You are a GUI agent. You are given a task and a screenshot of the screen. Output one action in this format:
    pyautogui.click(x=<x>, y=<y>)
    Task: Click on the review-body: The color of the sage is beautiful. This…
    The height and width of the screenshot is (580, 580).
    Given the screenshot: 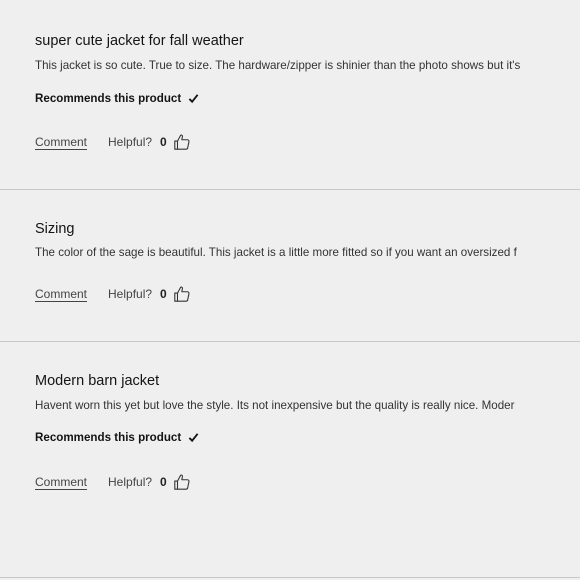 What is the action you would take?
    pyautogui.click(x=276, y=252)
    